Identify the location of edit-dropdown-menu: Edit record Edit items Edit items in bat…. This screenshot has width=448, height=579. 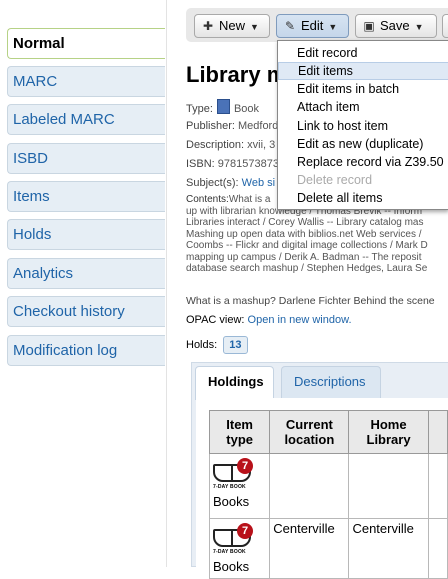
(362, 125).